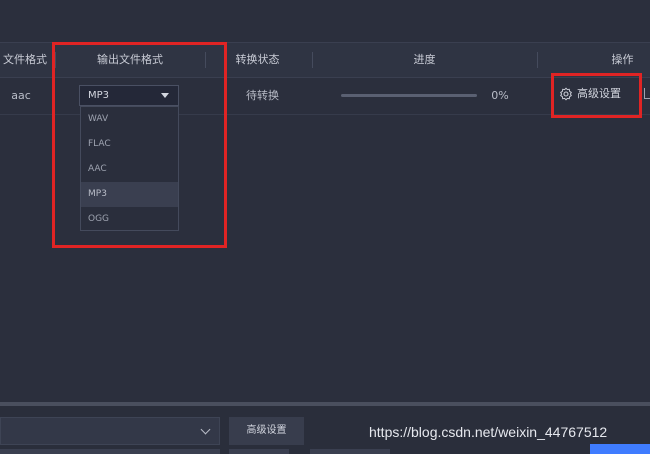  Describe the element at coordinates (622, 59) in the screenshot. I see `header-actions: 操作` at that location.